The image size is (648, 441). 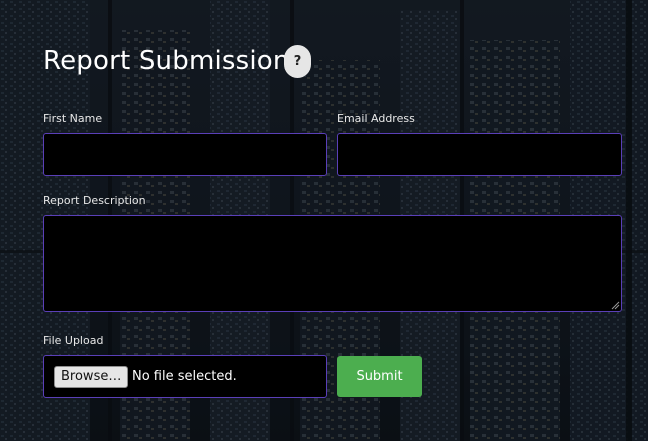 I want to click on resize-grip-icon, so click(x=615, y=305).